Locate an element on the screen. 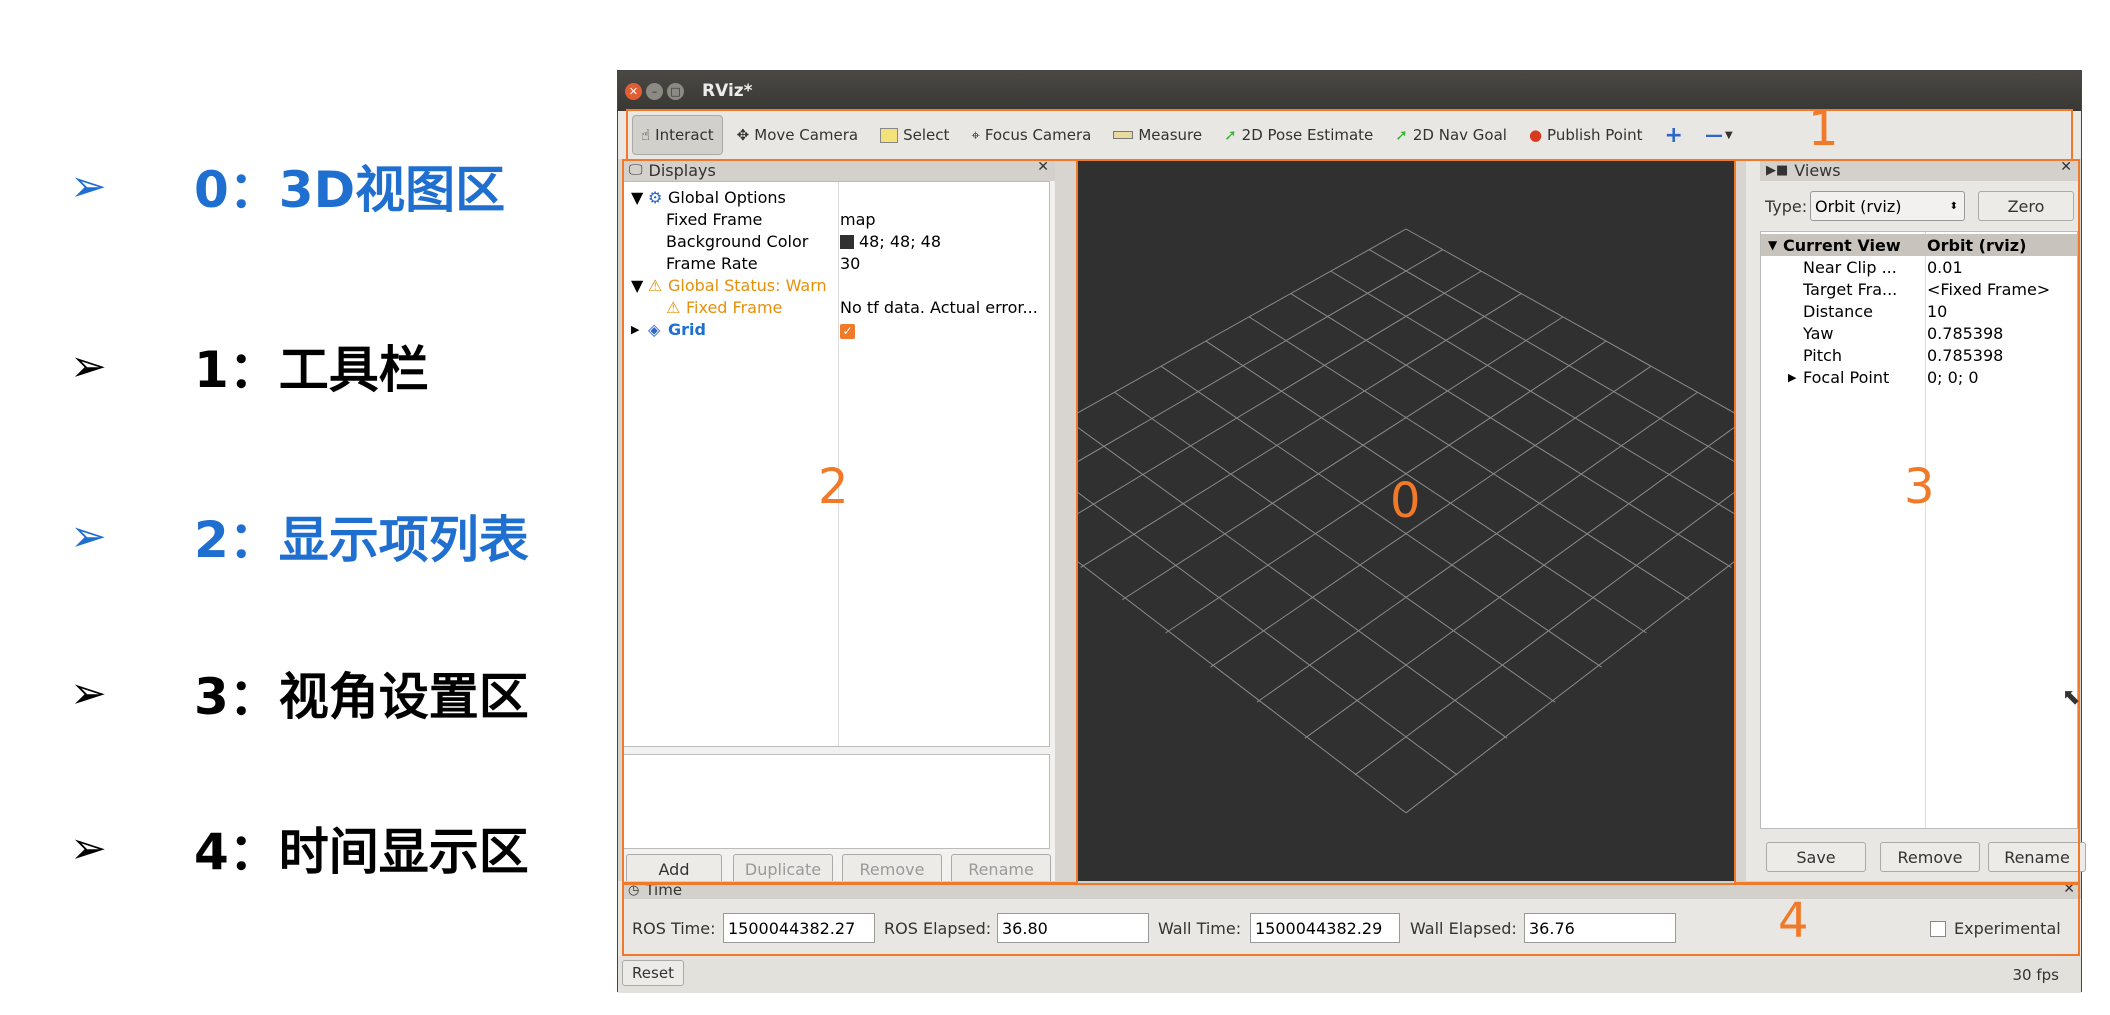 This screenshot has height=1015, width=2110. add-tool-button: + is located at coordinates (1674, 135).